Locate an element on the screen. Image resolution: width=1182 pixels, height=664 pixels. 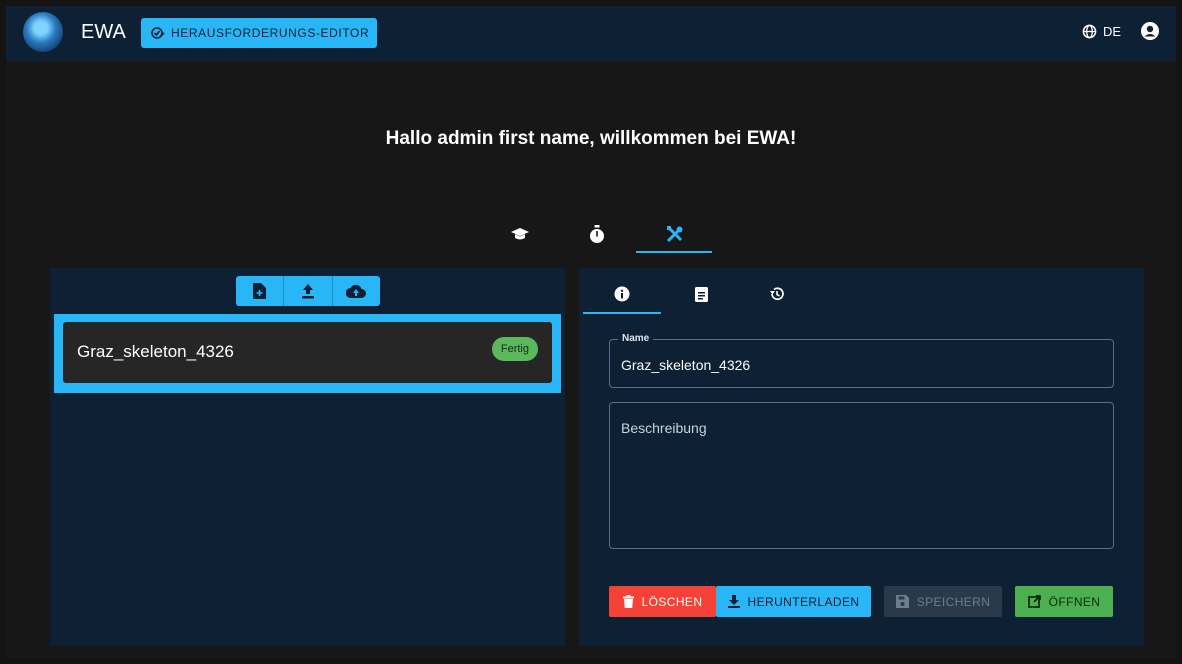
tab-editor is located at coordinates (675, 234).